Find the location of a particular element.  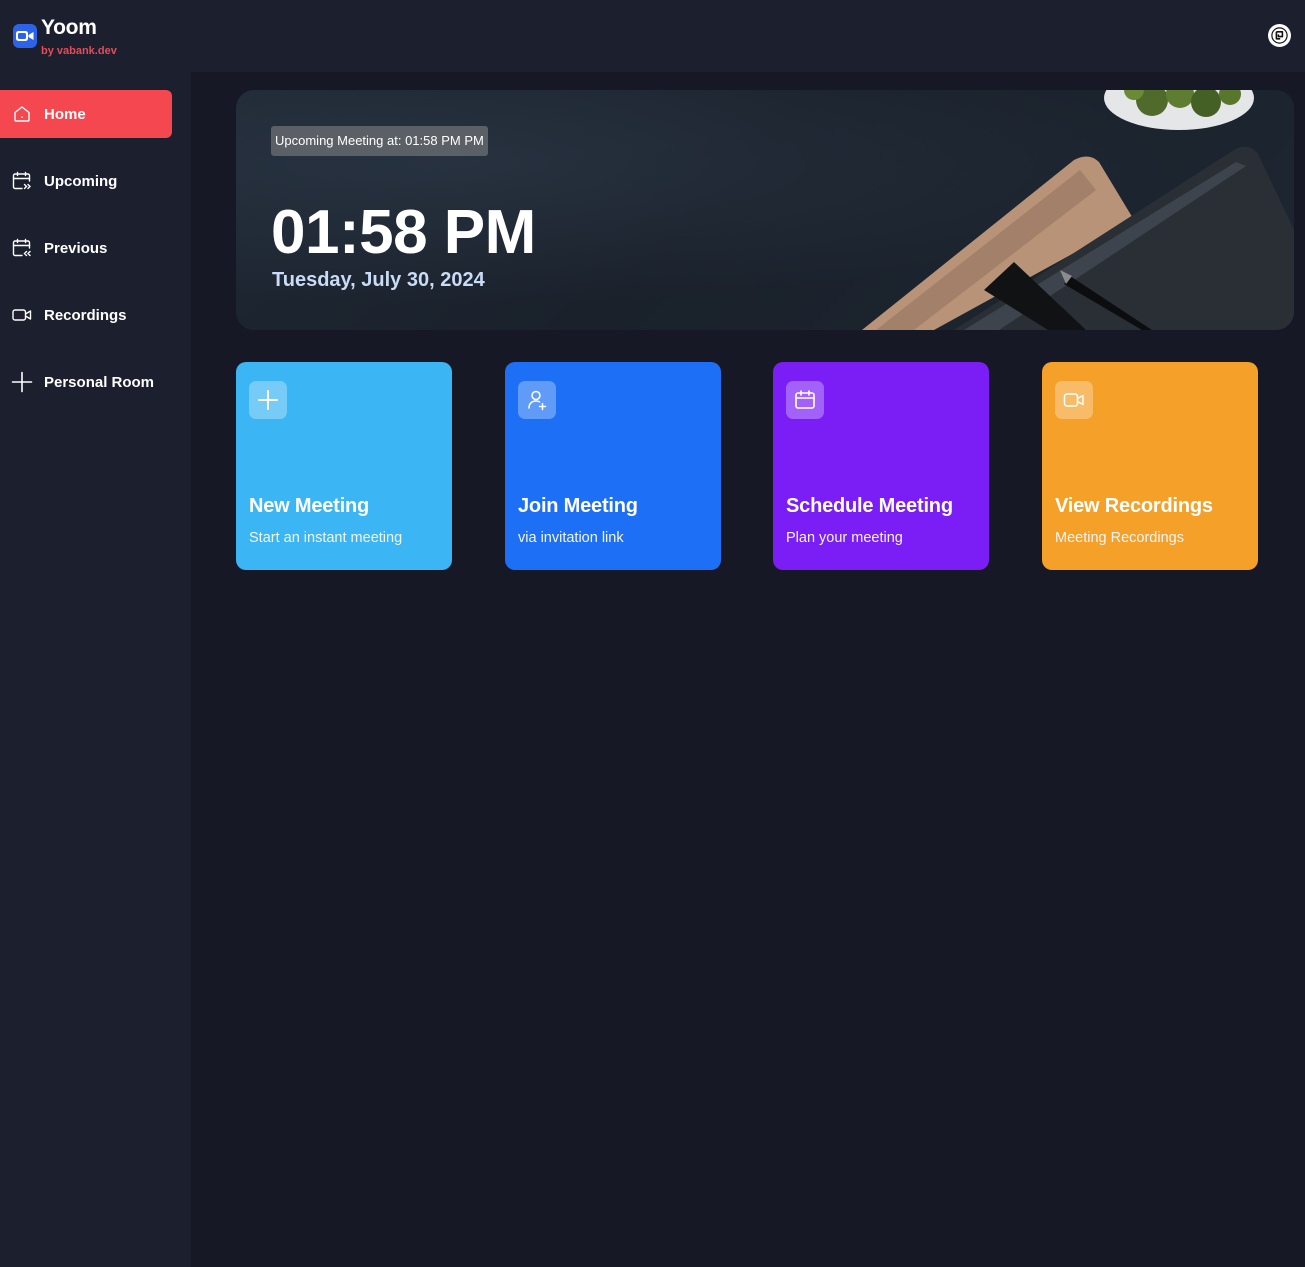

user-avatar-icon is located at coordinates (1279, 35).